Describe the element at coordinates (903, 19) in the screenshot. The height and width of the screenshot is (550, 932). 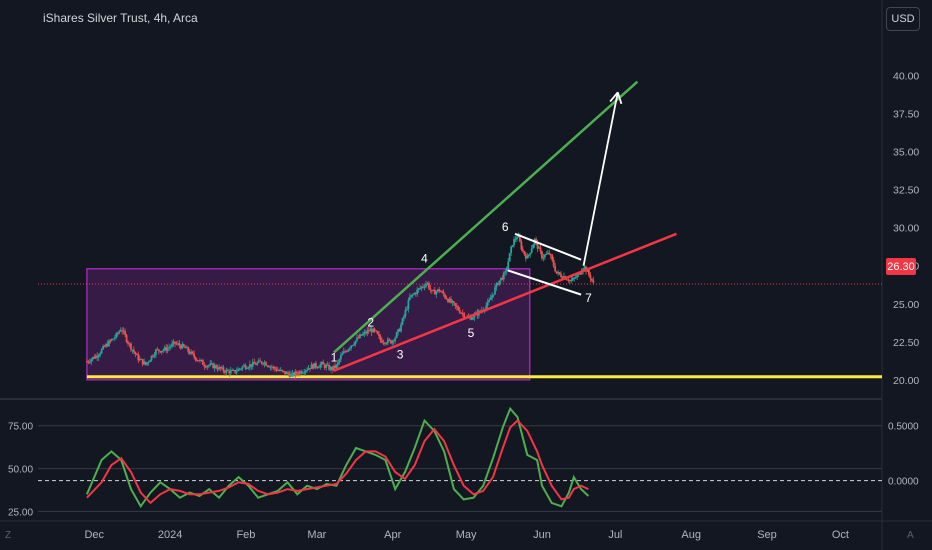
I see `currency-button: USD` at that location.